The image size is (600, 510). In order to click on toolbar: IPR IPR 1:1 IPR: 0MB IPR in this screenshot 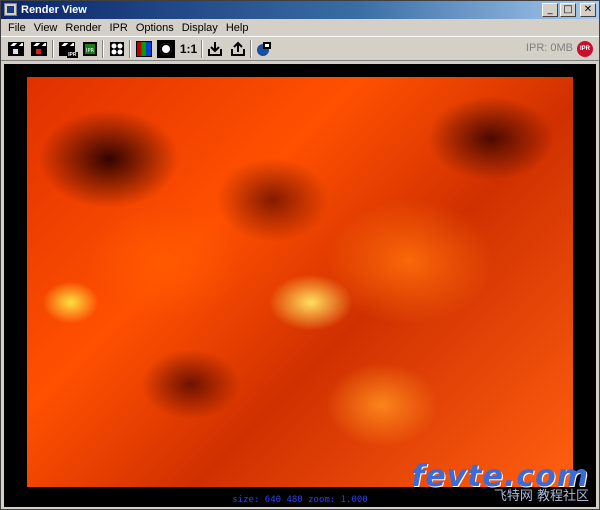, I will do `click(300, 48)`.